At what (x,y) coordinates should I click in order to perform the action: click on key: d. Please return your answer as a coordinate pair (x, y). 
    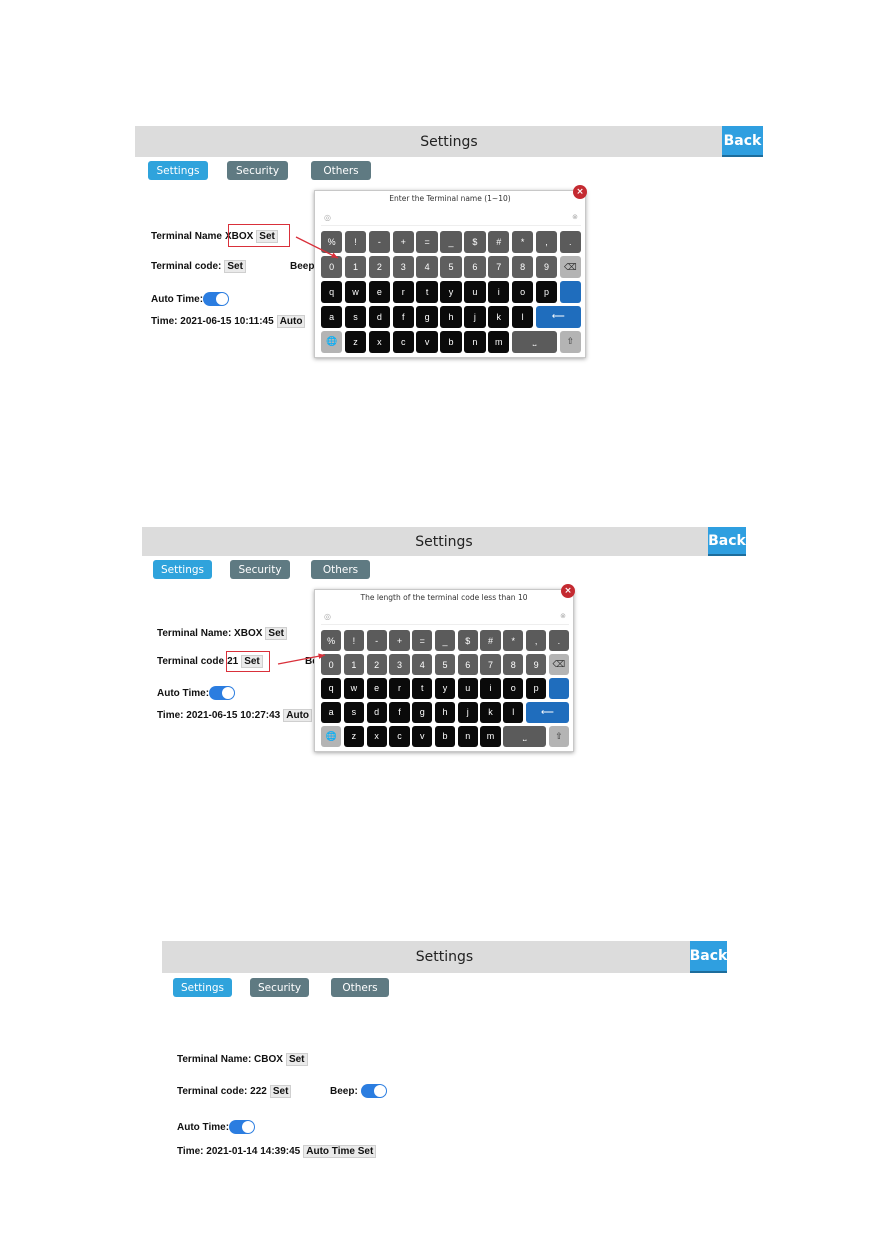
    Looking at the image, I should click on (376, 712).